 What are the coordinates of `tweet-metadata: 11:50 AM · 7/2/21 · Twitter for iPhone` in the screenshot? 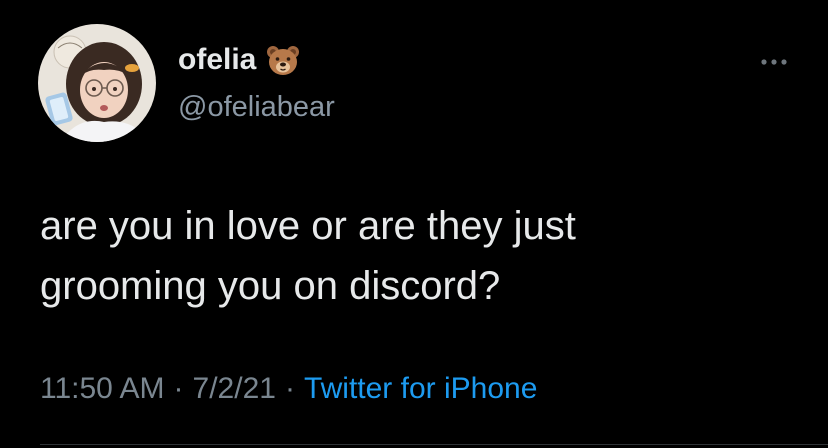 It's located at (288, 389).